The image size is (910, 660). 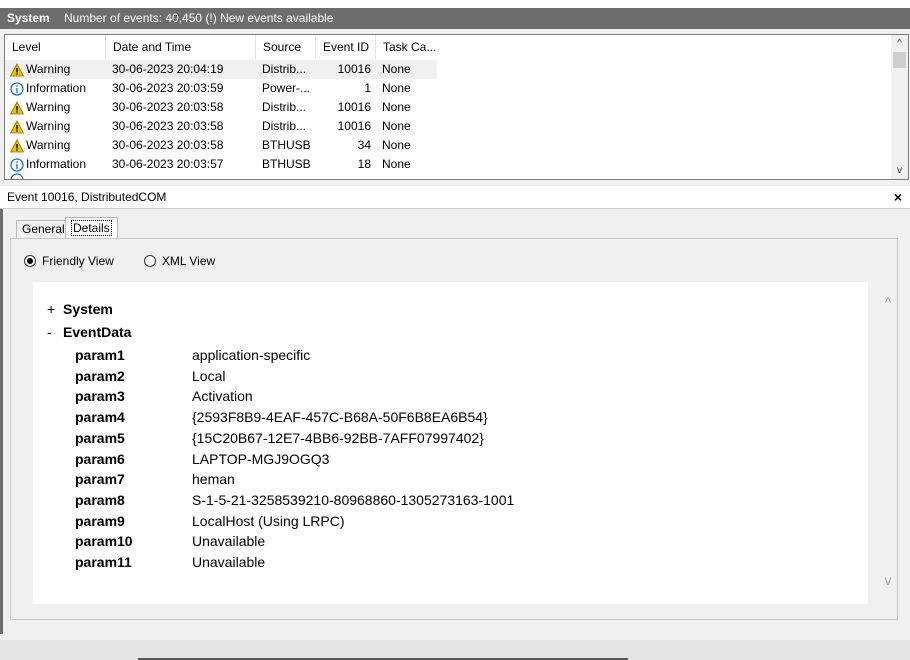 What do you see at coordinates (28, 18) in the screenshot?
I see `log-name: System` at bounding box center [28, 18].